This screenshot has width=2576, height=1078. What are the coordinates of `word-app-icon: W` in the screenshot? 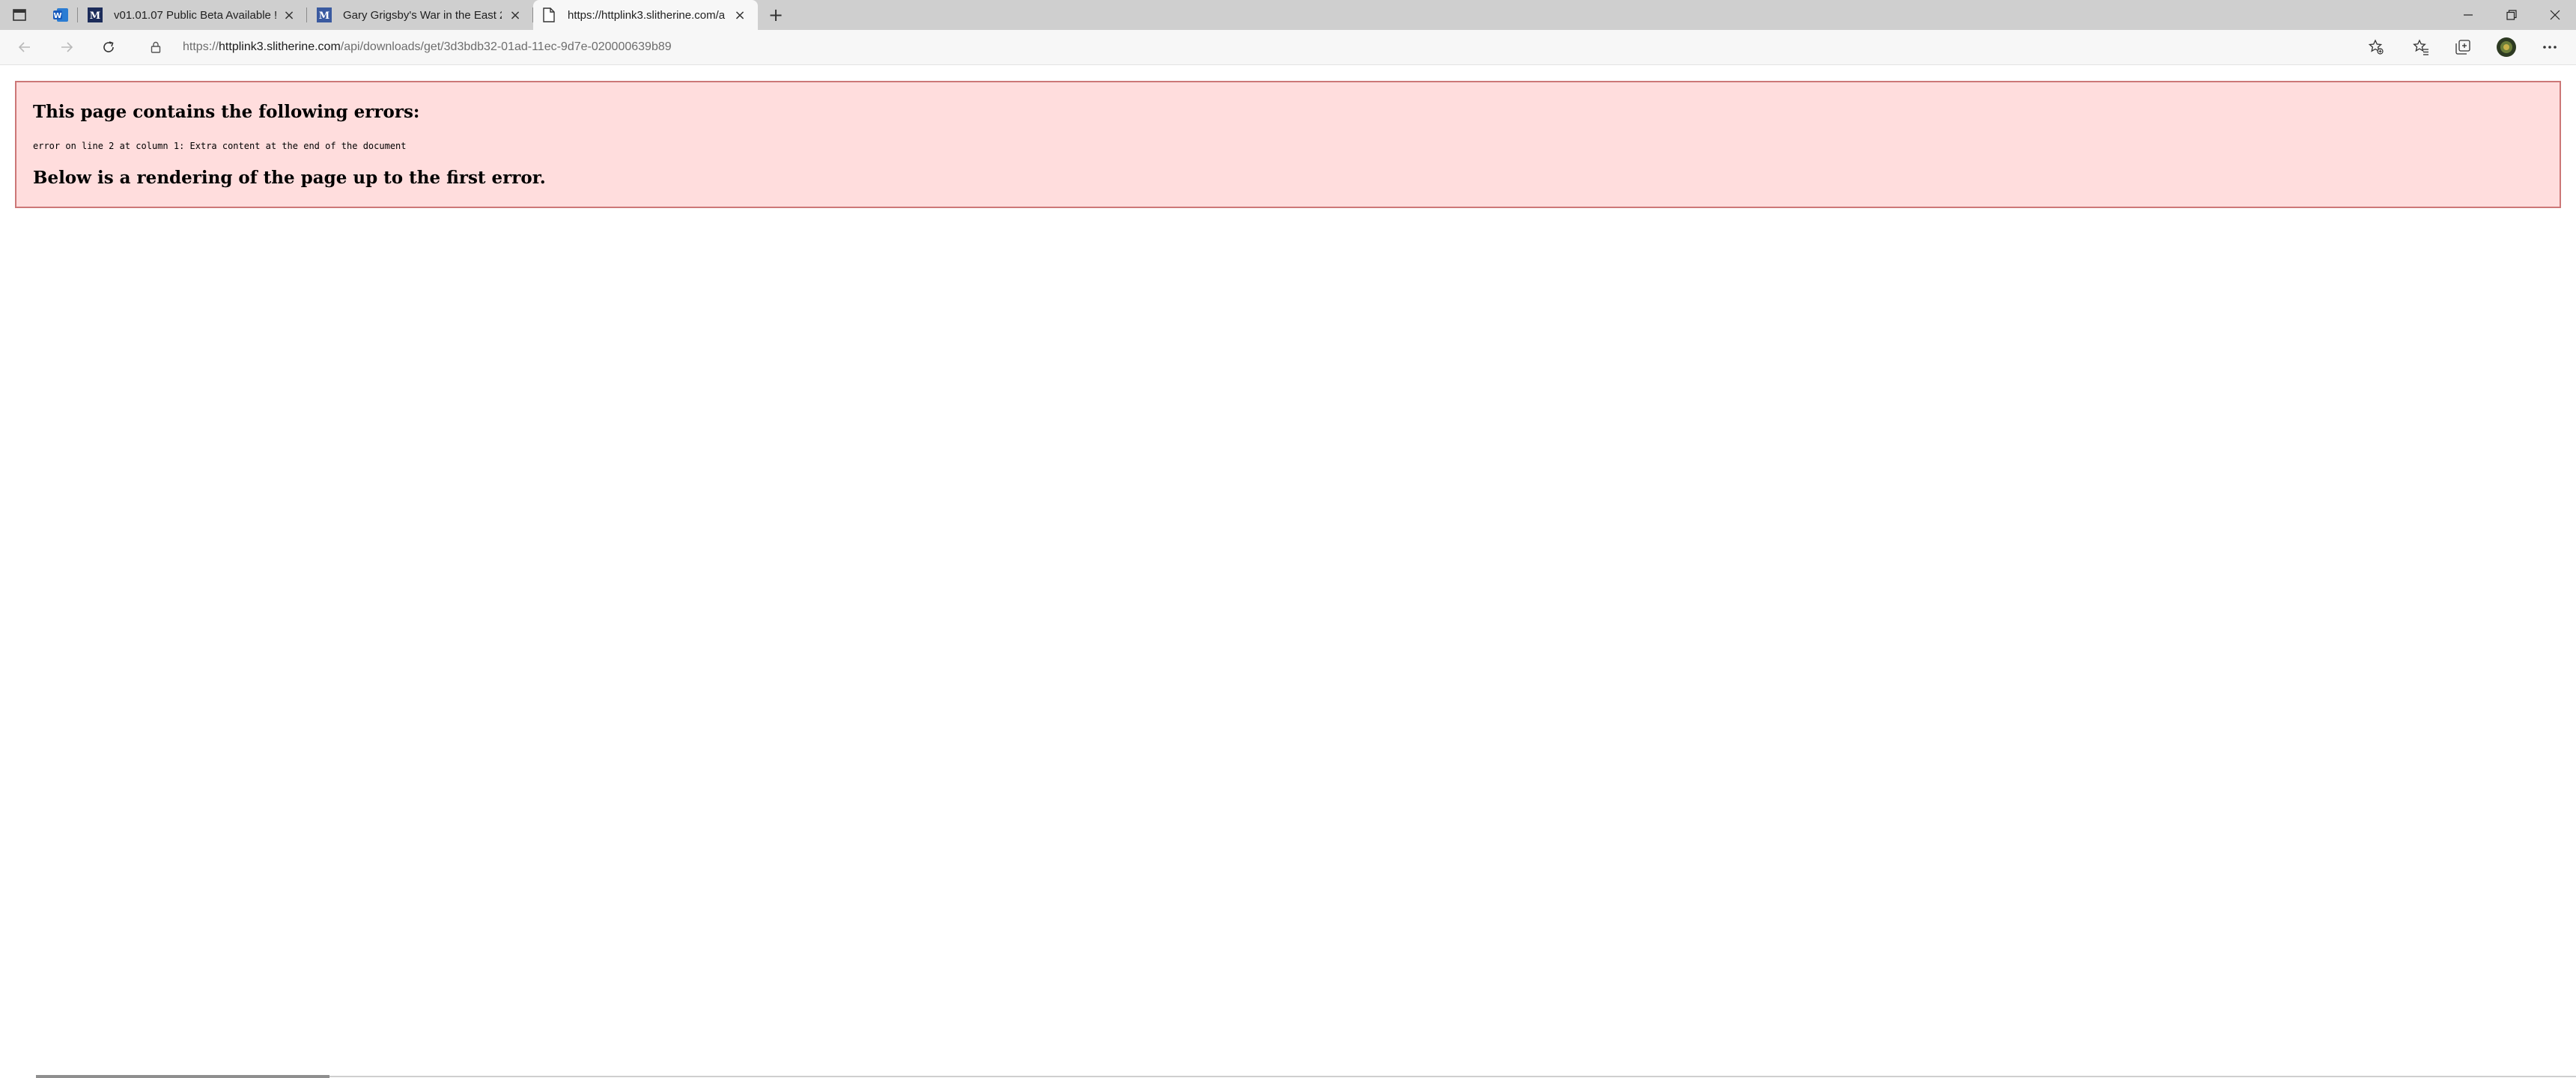 It's located at (60, 15).